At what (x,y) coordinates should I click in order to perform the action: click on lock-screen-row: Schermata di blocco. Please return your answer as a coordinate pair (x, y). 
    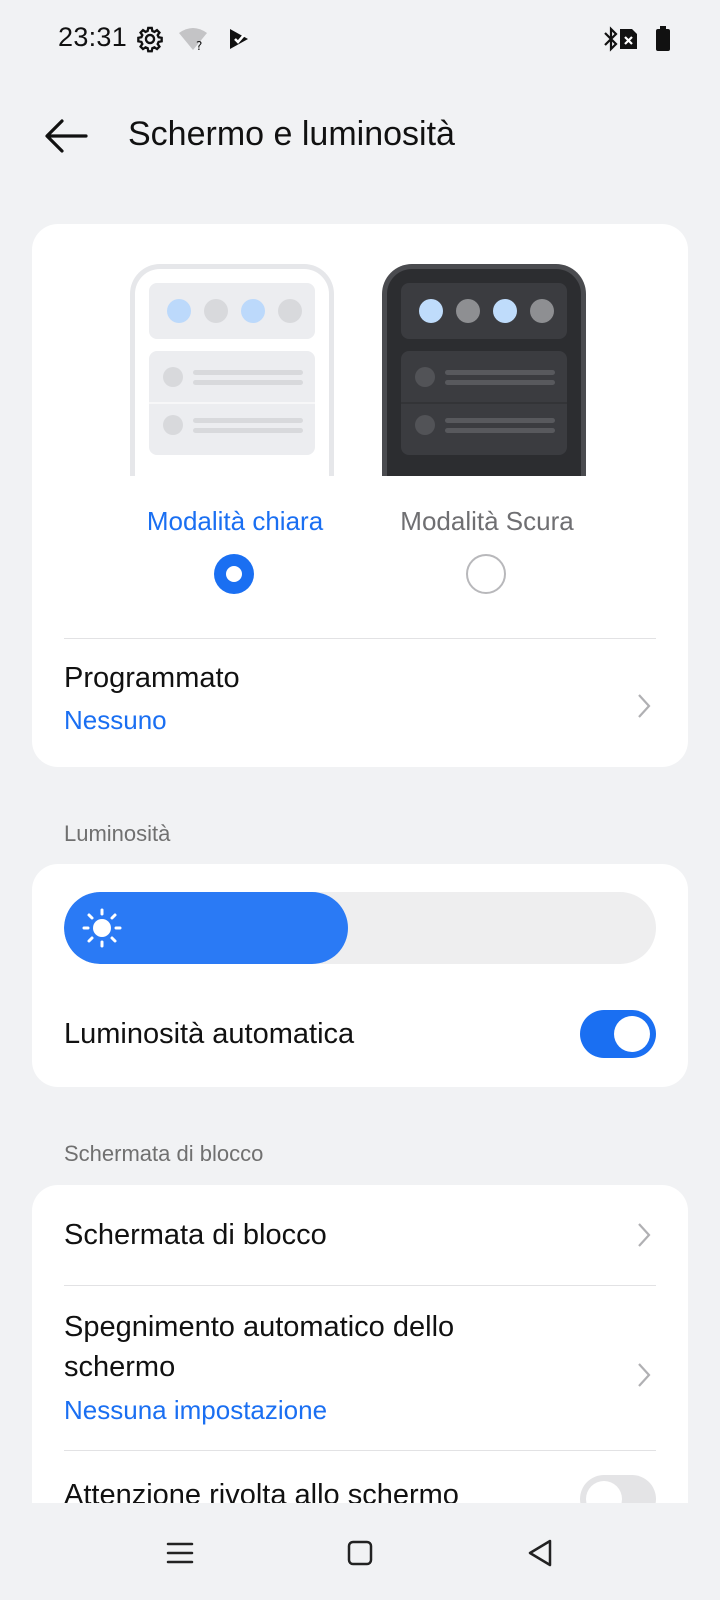
    Looking at the image, I should click on (360, 1237).